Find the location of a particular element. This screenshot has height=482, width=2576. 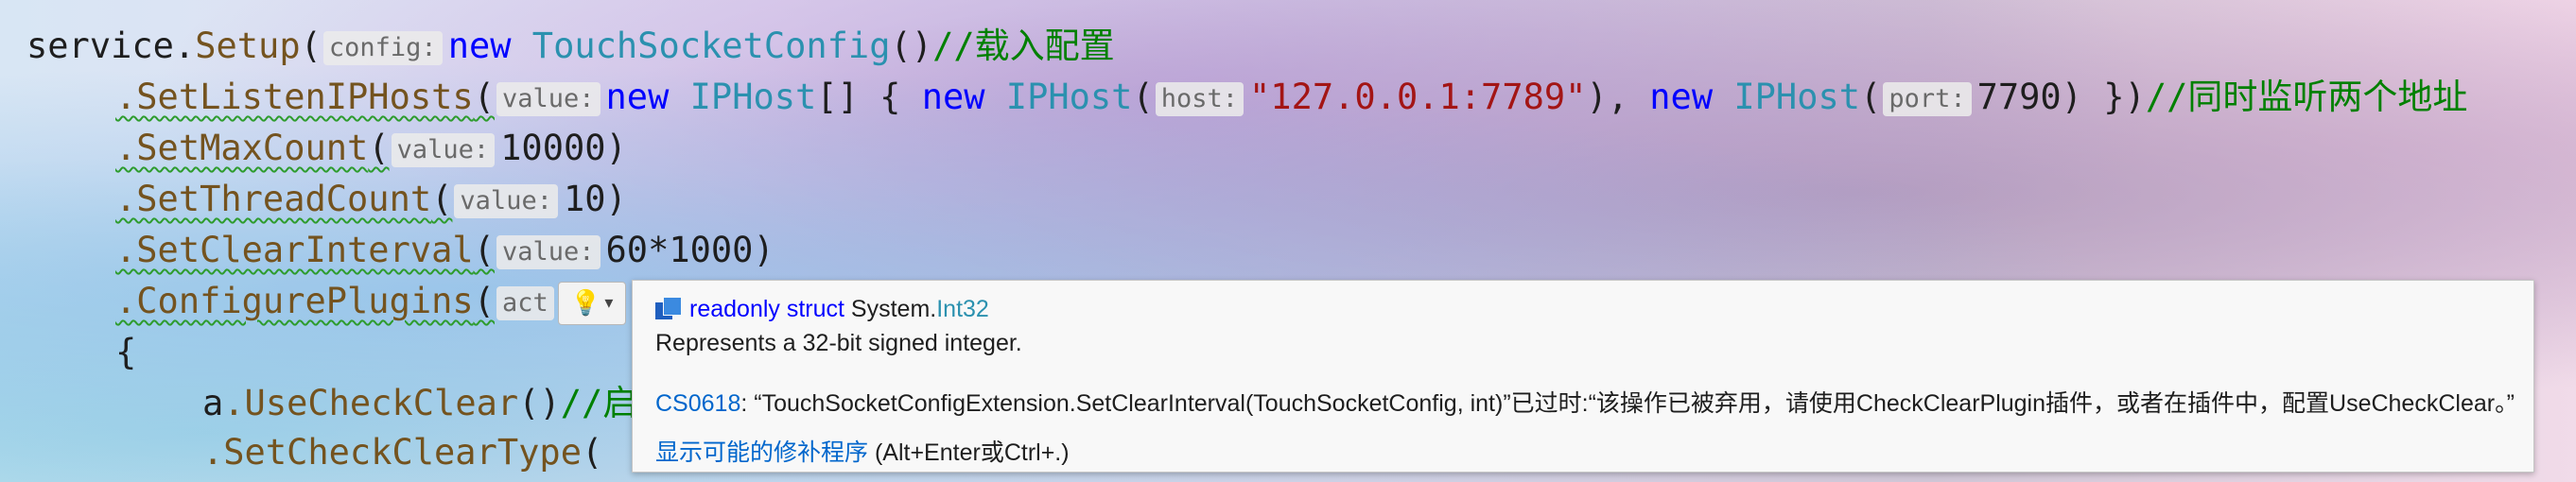

squiggle-span: .SetClearInterval( is located at coordinates (305, 250).